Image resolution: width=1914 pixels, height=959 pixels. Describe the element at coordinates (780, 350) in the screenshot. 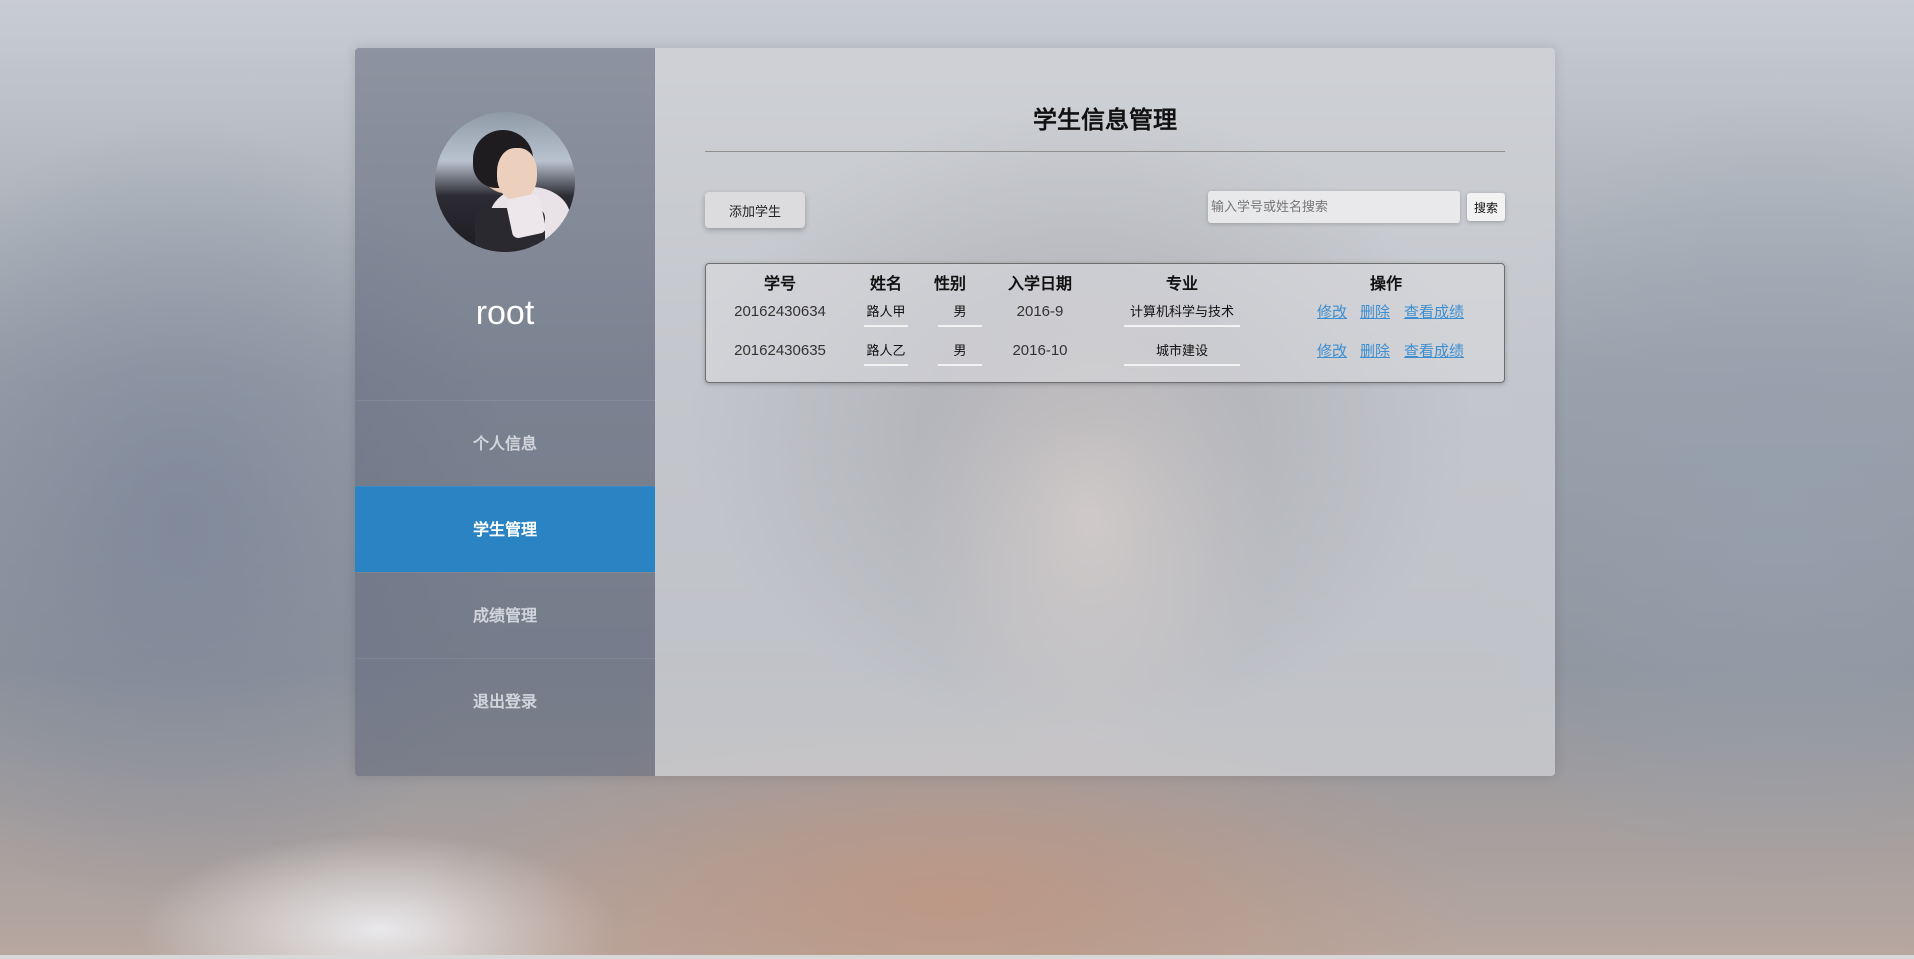

I see `cell-student-id: 20162430635` at that location.